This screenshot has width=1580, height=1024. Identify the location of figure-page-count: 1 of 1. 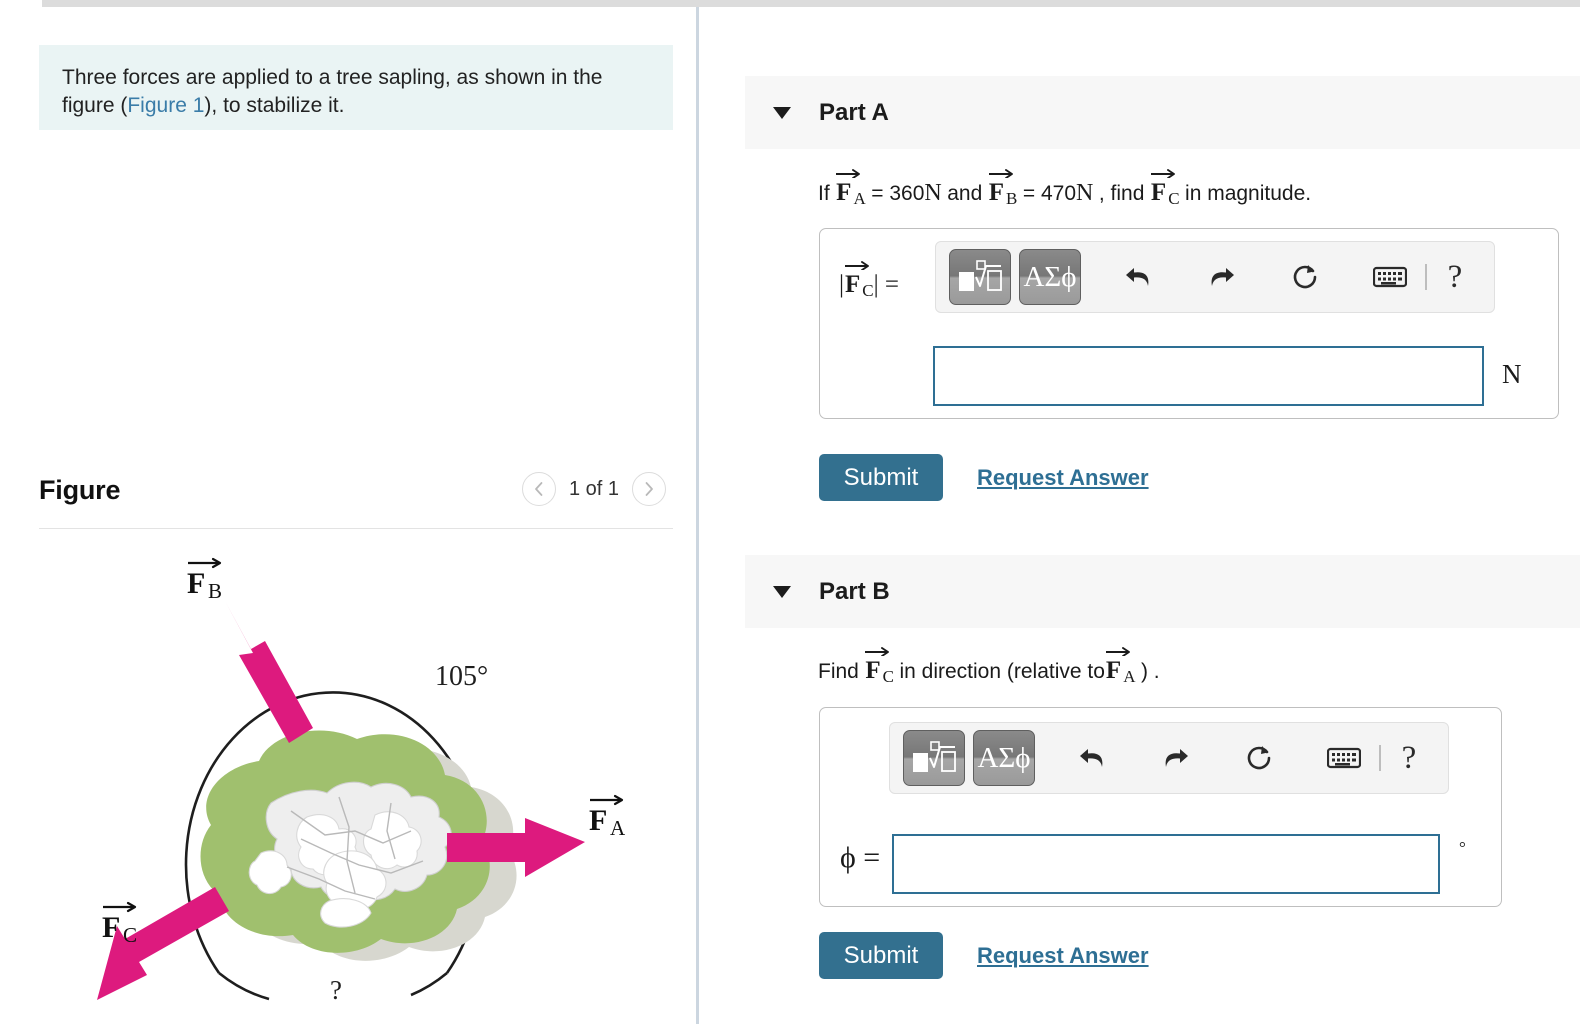
(593, 488).